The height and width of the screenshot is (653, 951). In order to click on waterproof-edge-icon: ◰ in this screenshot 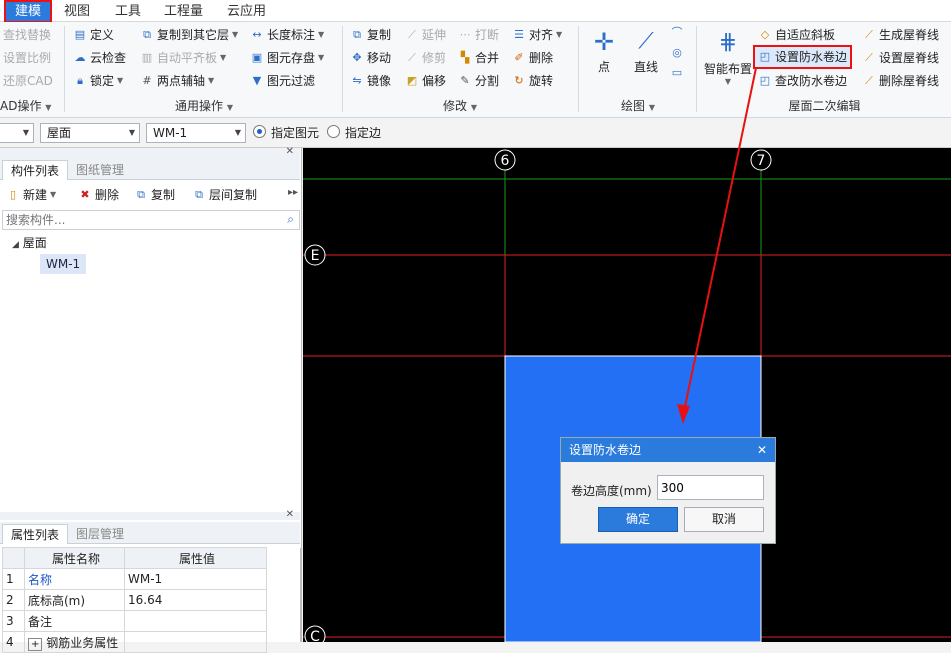, I will do `click(765, 56)`.